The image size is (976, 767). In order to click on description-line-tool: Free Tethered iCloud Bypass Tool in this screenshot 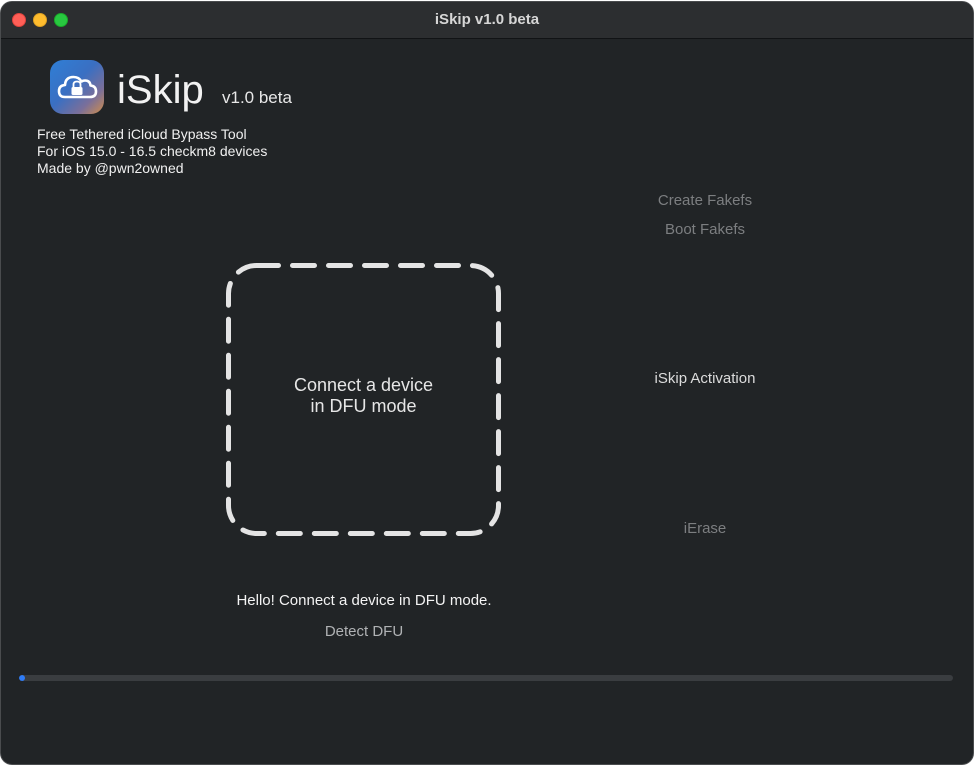, I will do `click(142, 134)`.